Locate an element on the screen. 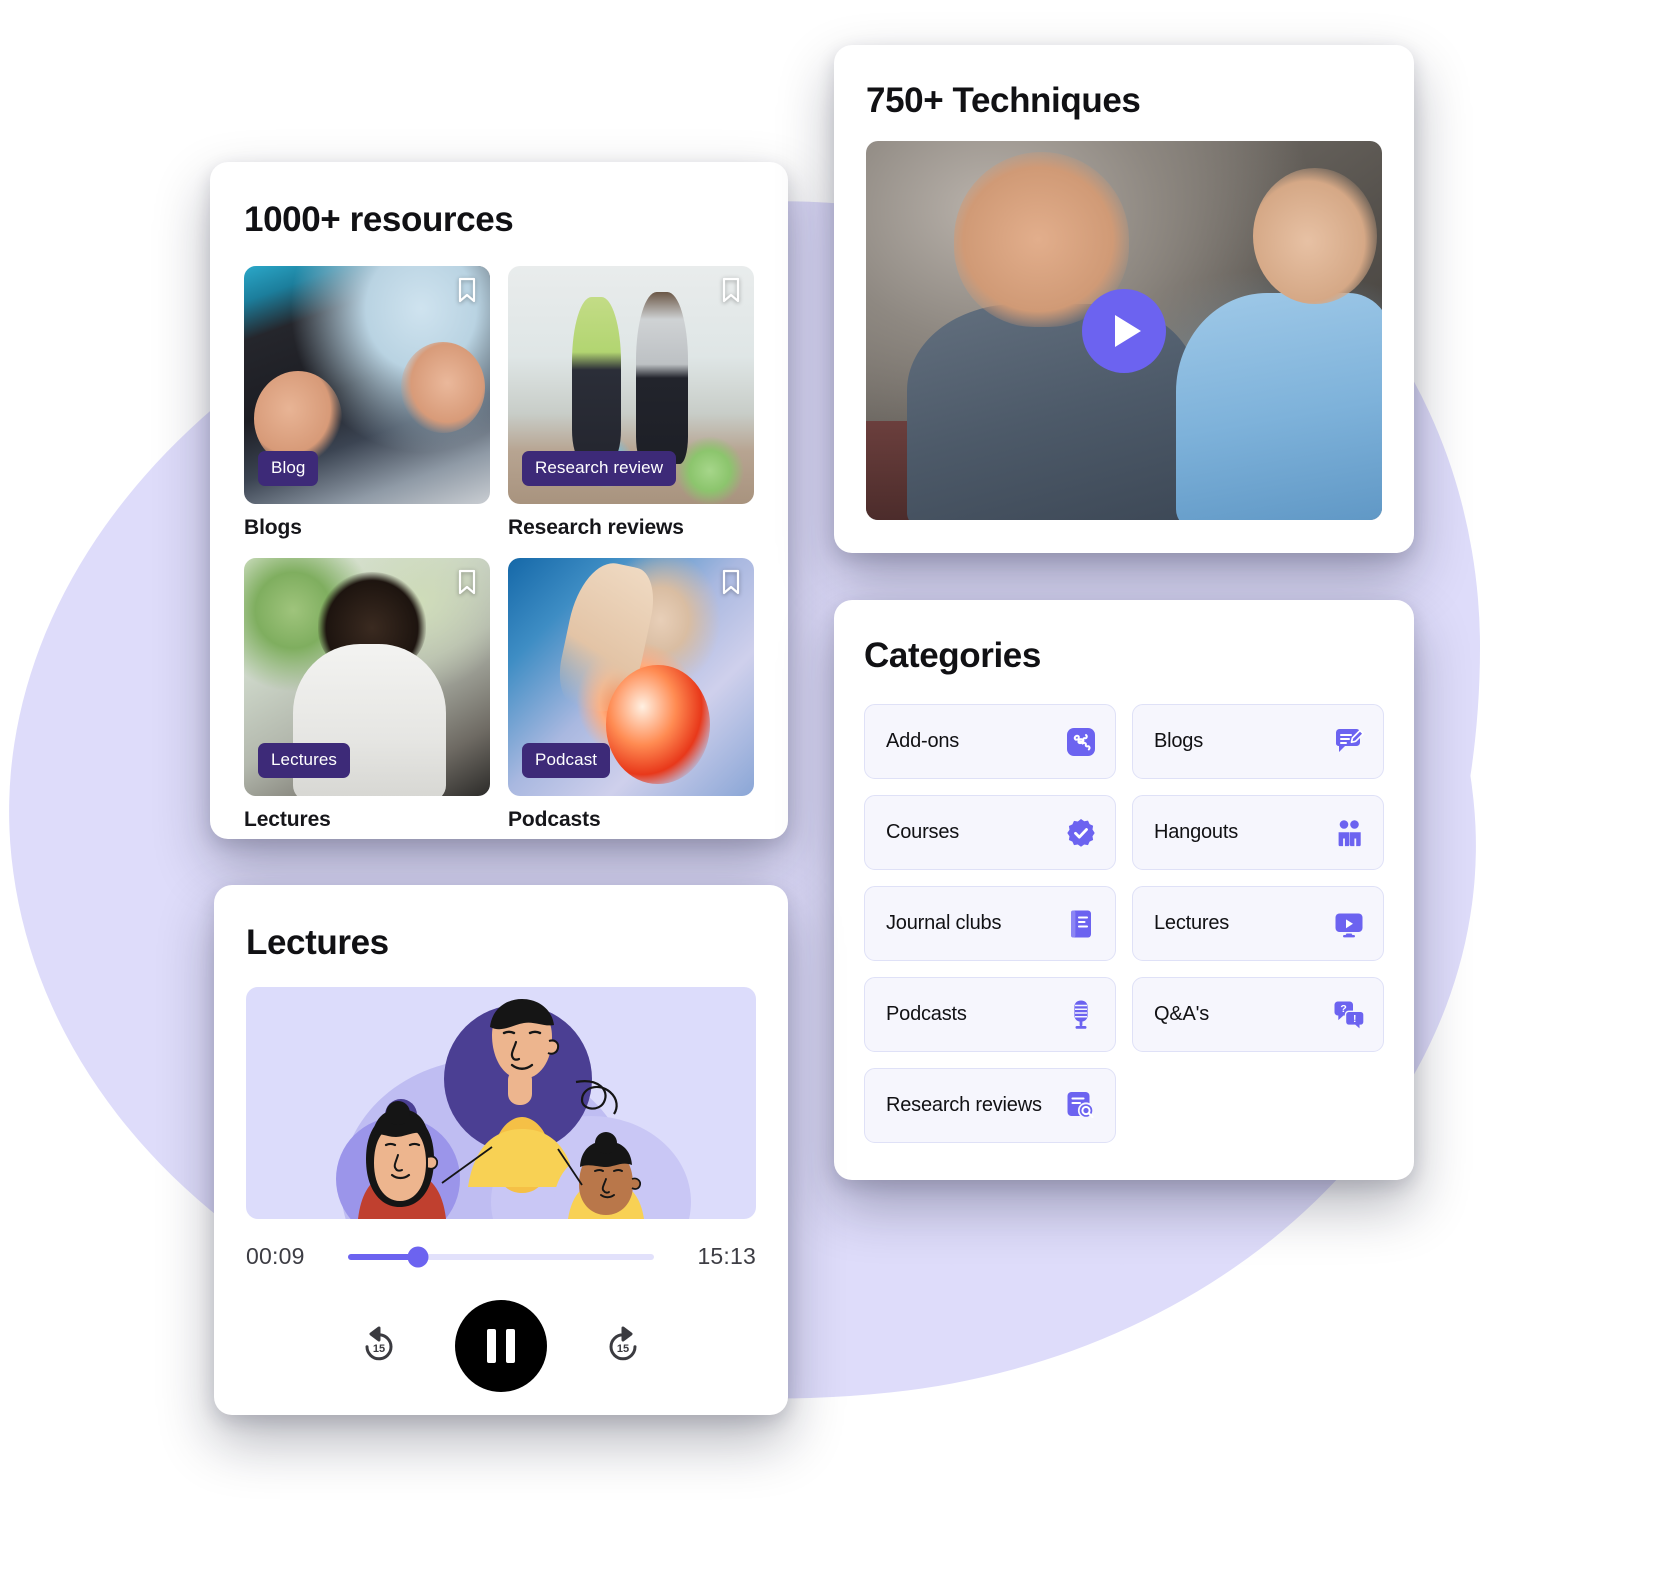 The image size is (1662, 1575). category-tile-research-reviews: Research reviews is located at coordinates (990, 1105).